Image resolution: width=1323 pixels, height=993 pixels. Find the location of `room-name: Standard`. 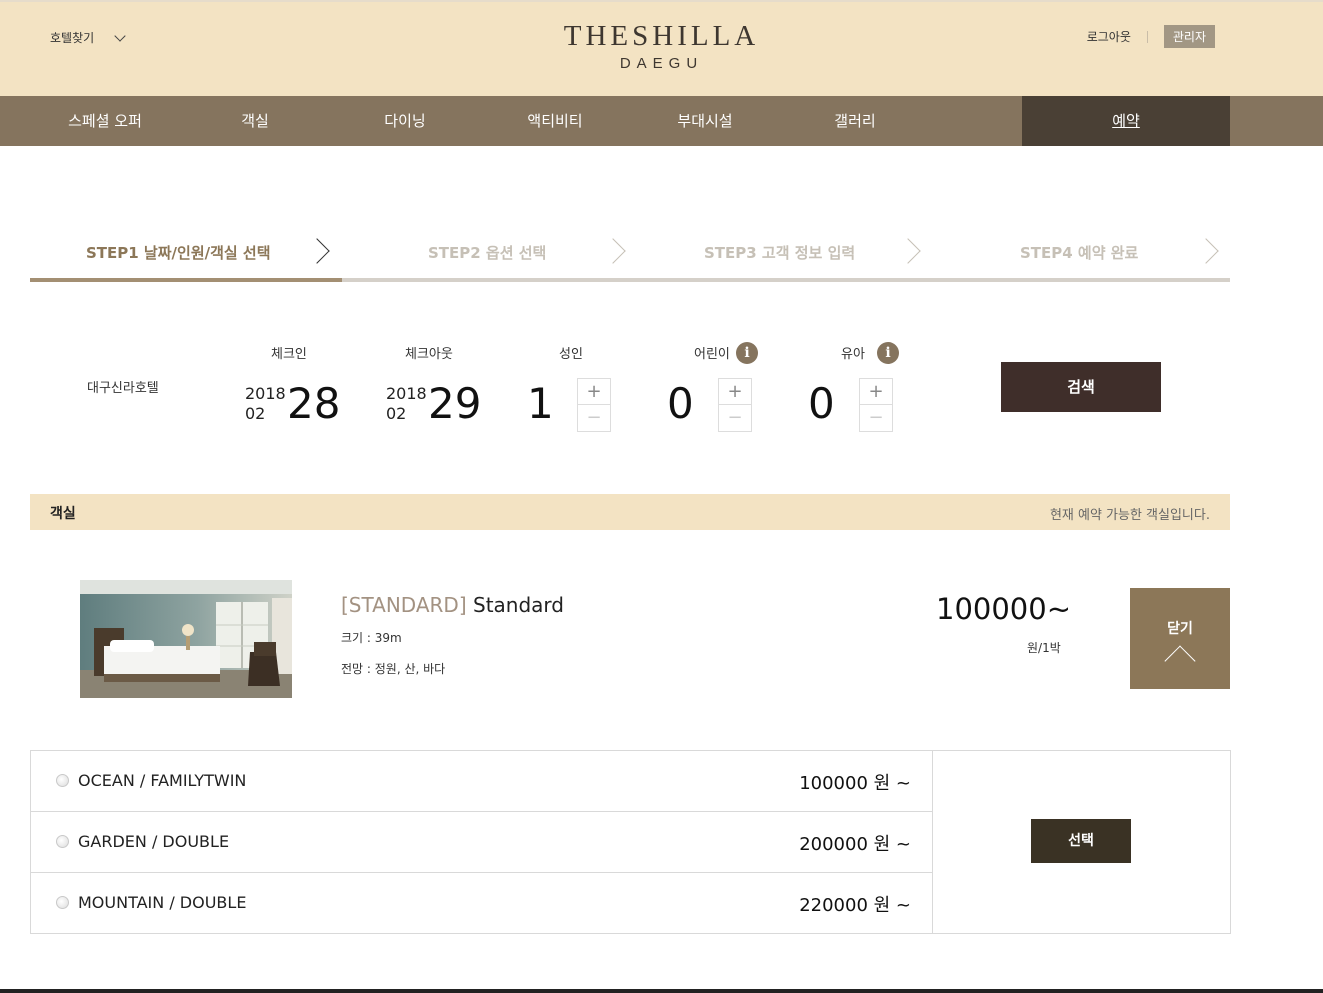

room-name: Standard is located at coordinates (518, 605).